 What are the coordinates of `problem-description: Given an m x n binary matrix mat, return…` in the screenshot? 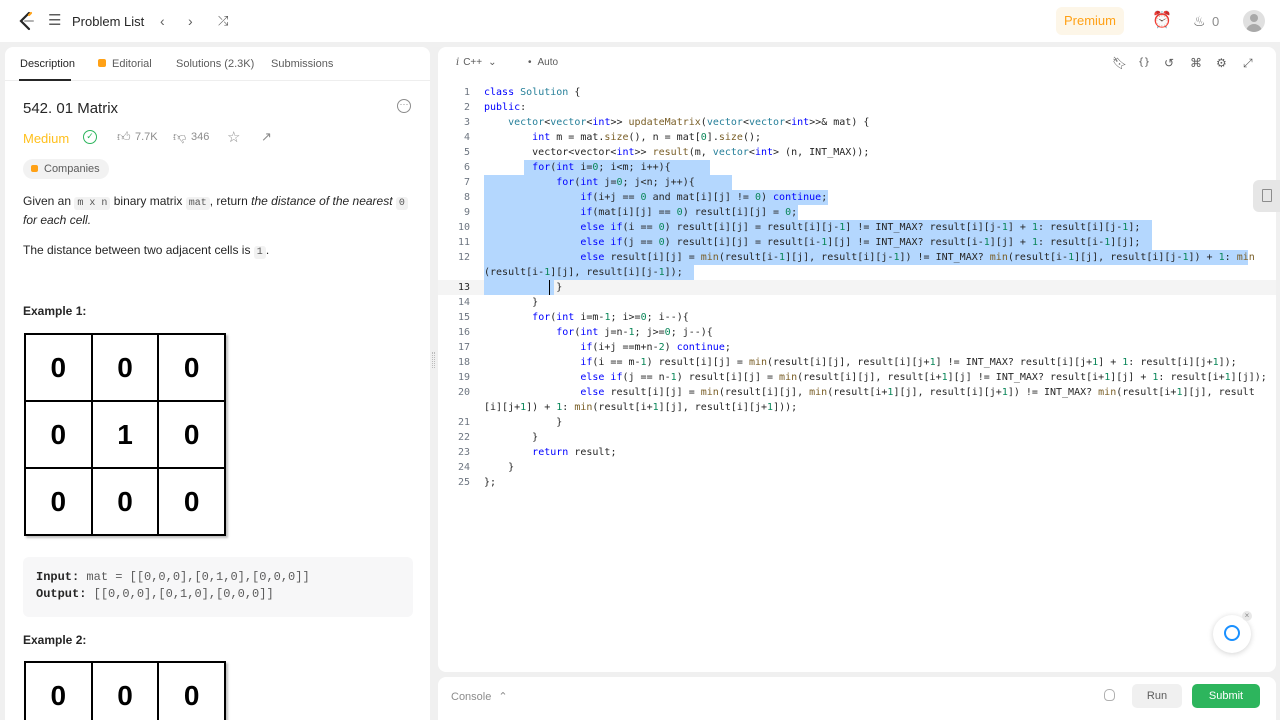 It's located at (220, 211).